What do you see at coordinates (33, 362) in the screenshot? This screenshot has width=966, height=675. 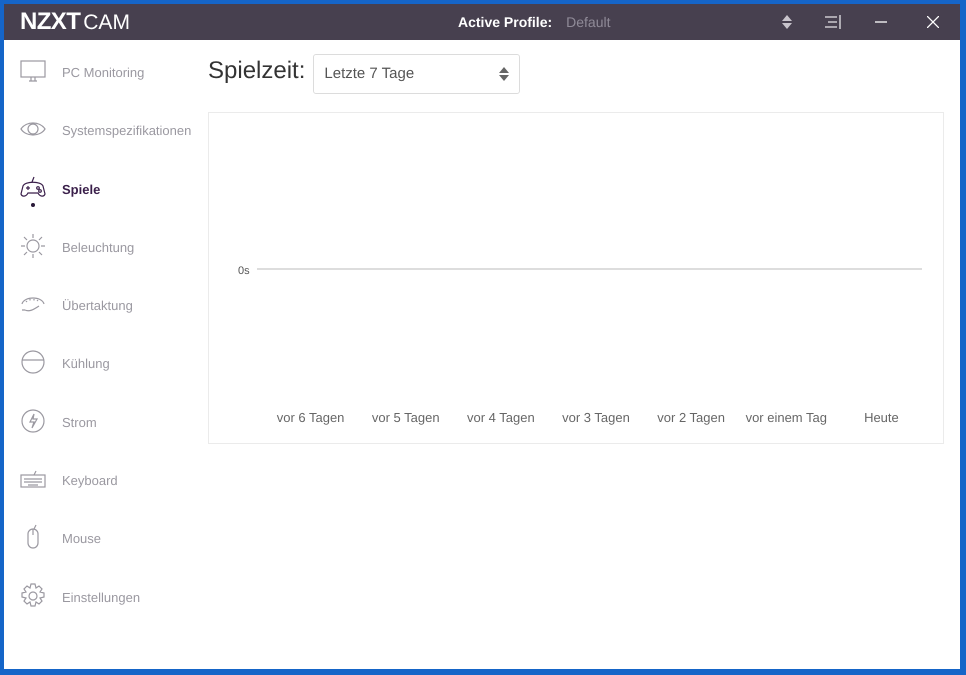 I see `cooling-icon` at bounding box center [33, 362].